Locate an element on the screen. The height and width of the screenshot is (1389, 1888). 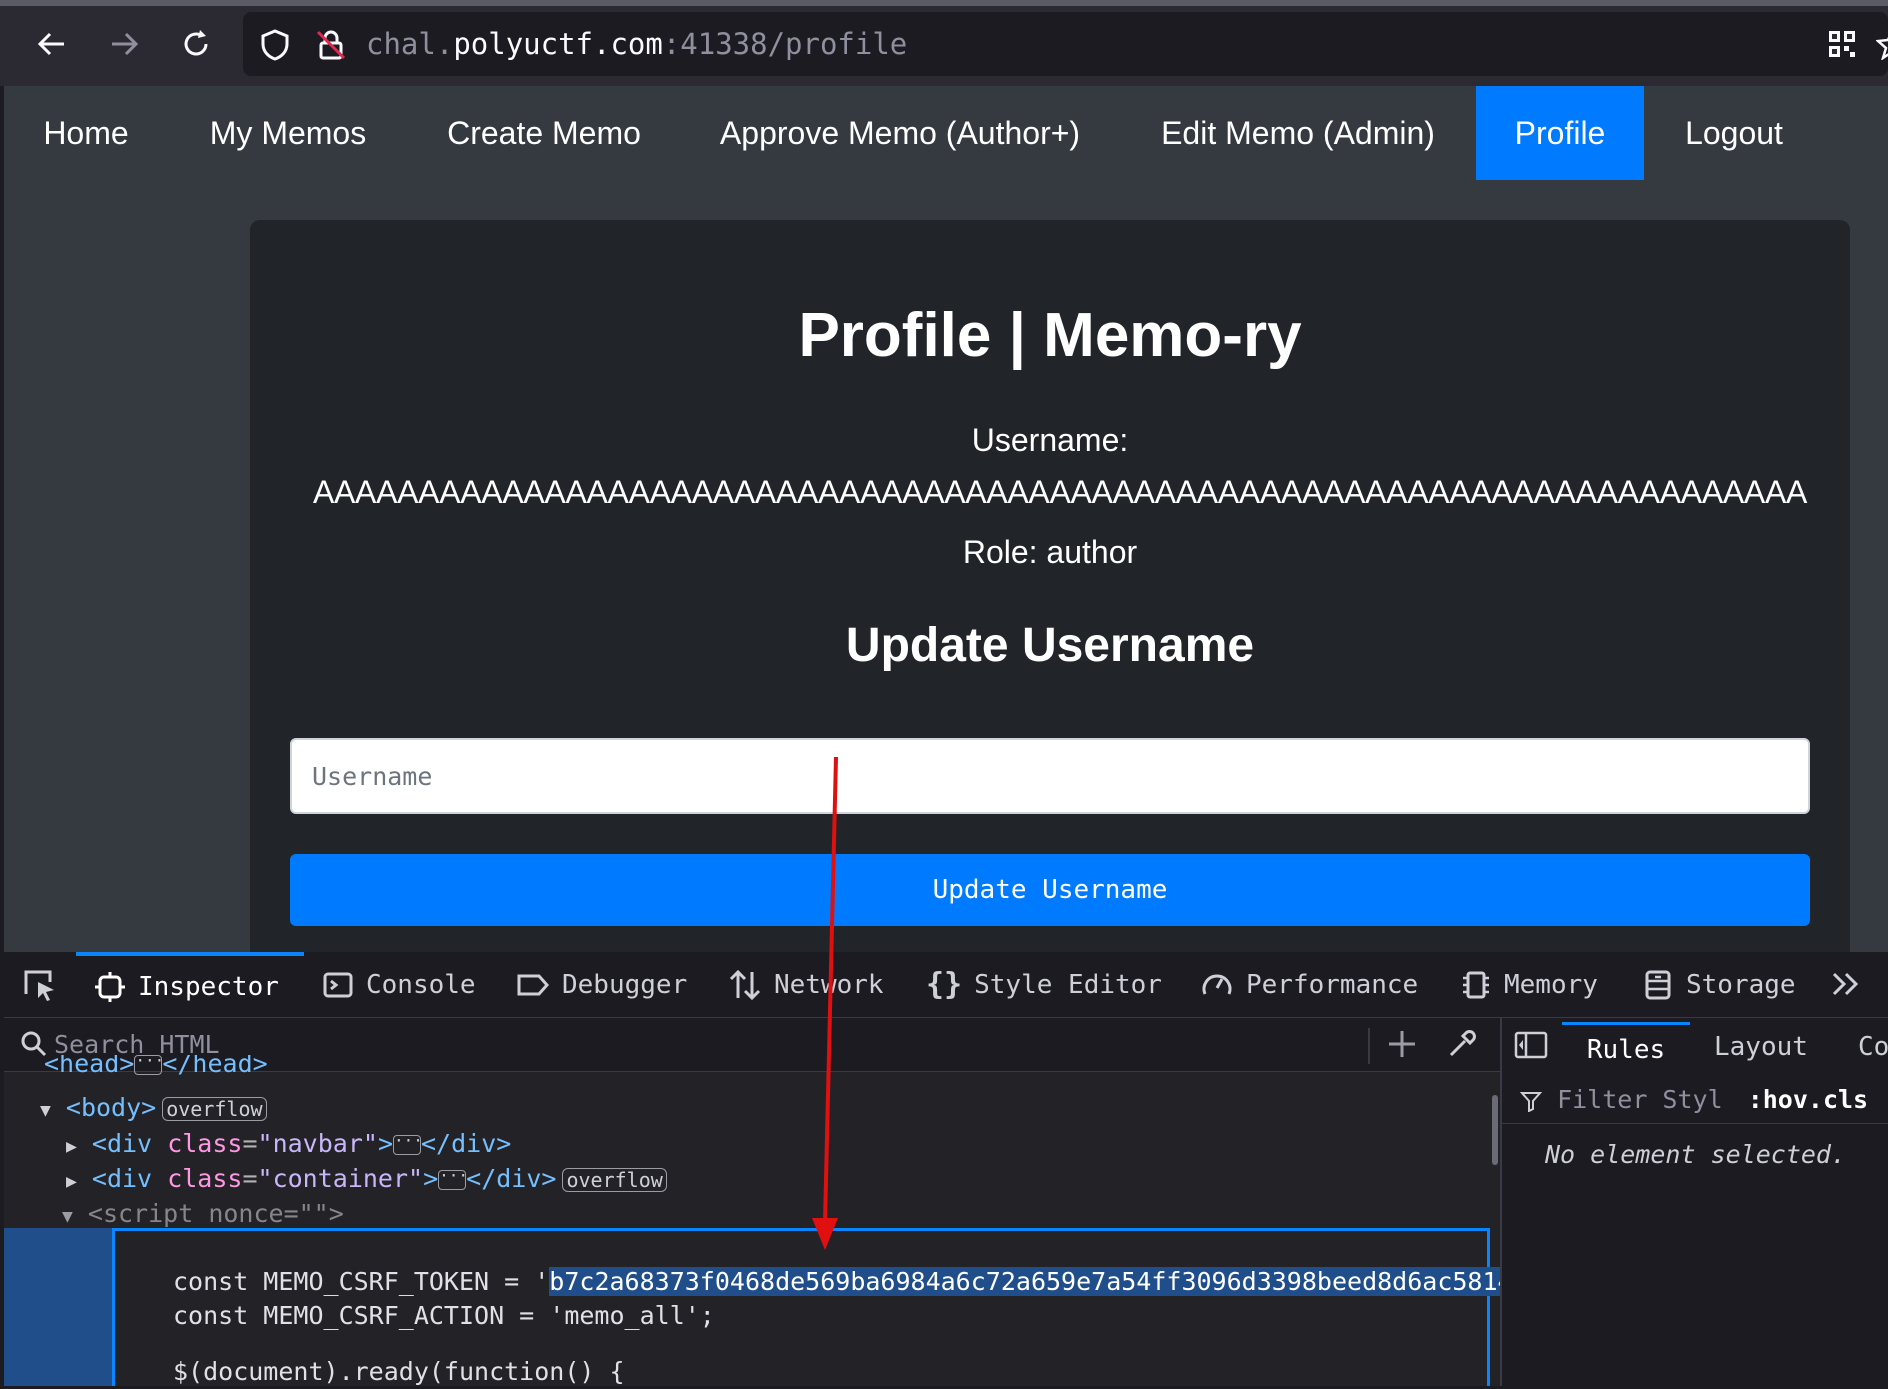
update-username-heading: Update Username is located at coordinates (1050, 645).